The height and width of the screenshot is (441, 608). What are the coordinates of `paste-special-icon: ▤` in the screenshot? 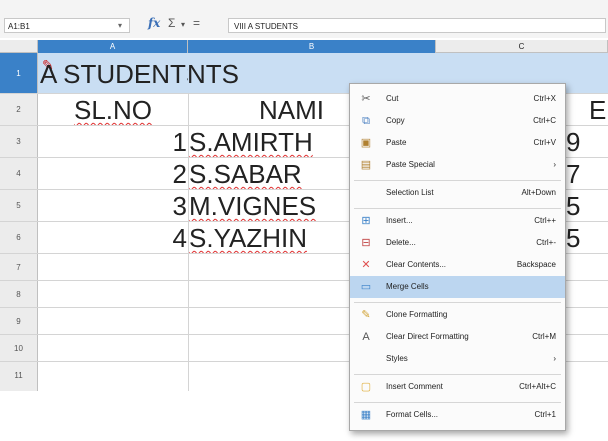 It's located at (366, 165).